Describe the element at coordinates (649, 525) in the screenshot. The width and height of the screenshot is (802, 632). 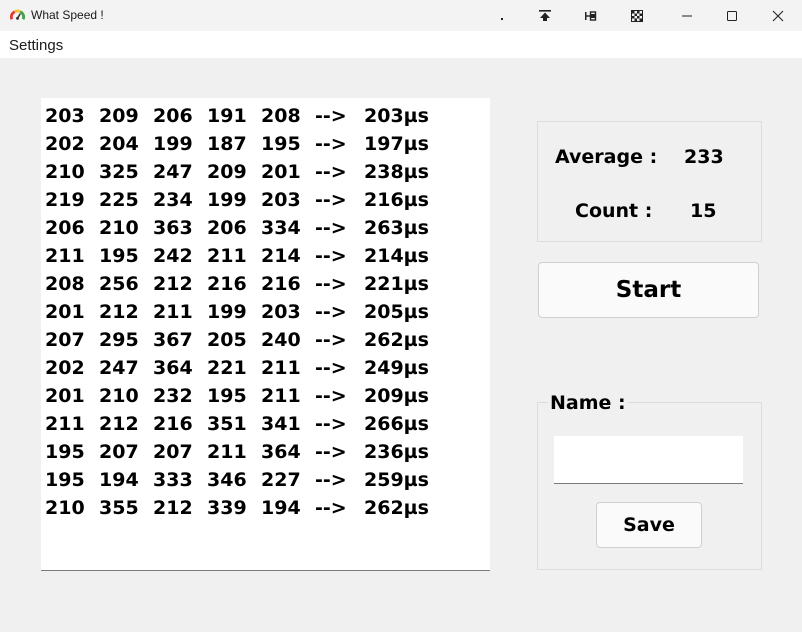
I see `save-button: Save` at that location.